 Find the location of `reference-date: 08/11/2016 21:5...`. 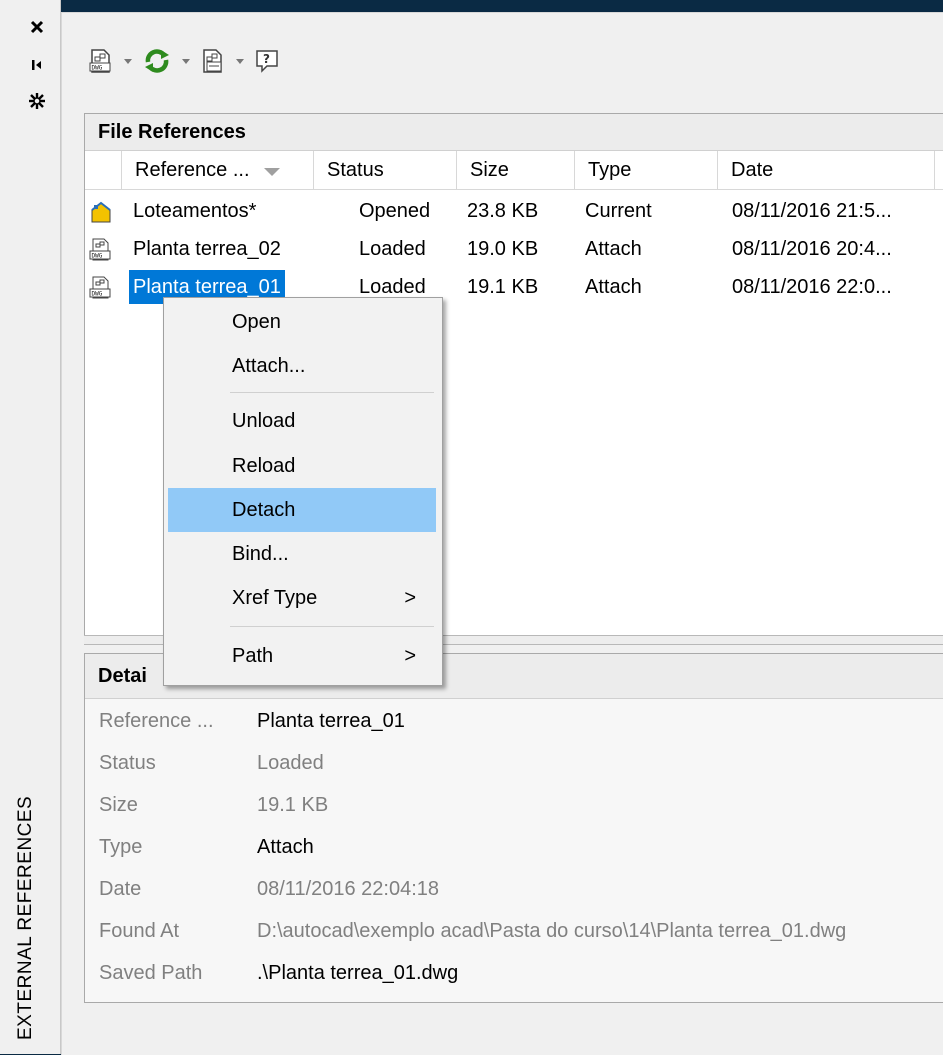

reference-date: 08/11/2016 21:5... is located at coordinates (812, 211).